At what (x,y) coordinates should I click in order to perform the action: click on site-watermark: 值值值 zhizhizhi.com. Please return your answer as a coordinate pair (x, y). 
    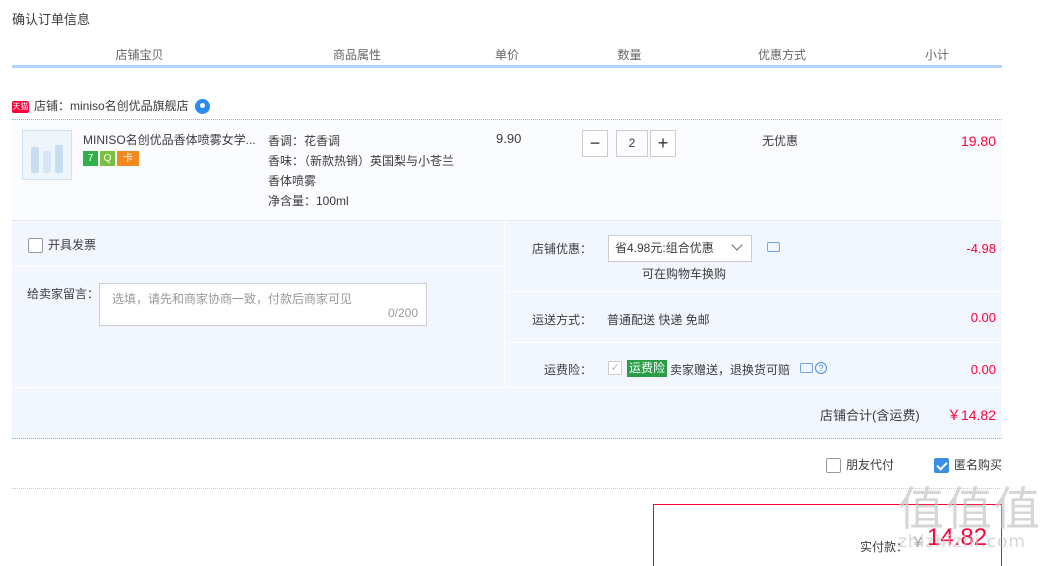
    Looking at the image, I should click on (970, 525).